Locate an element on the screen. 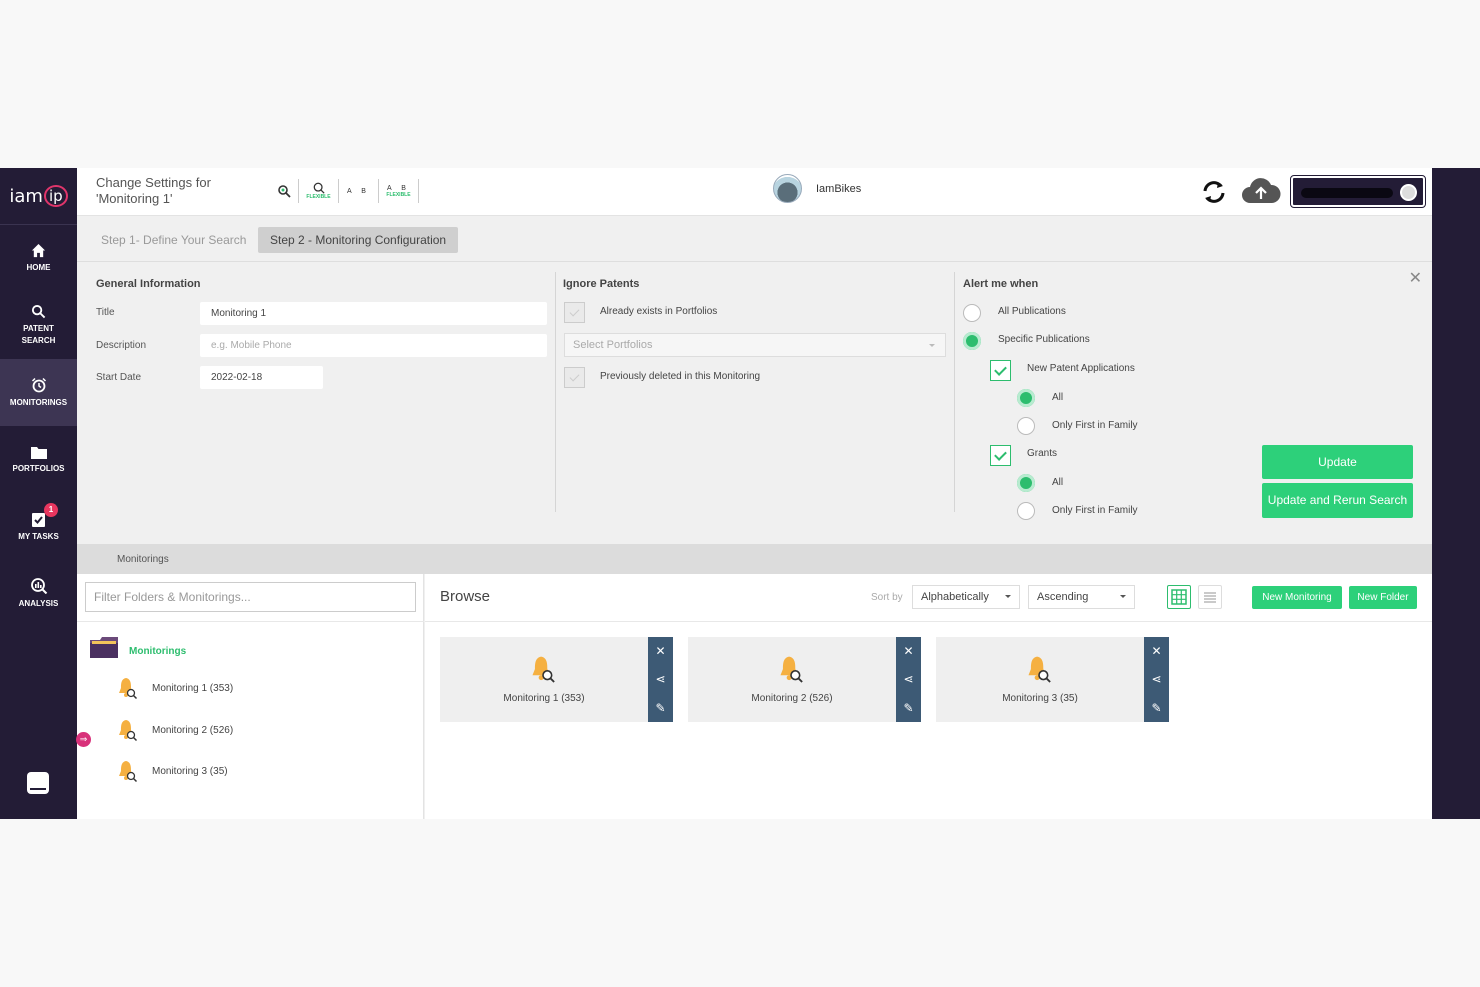  logo: iam ip is located at coordinates (38, 196).